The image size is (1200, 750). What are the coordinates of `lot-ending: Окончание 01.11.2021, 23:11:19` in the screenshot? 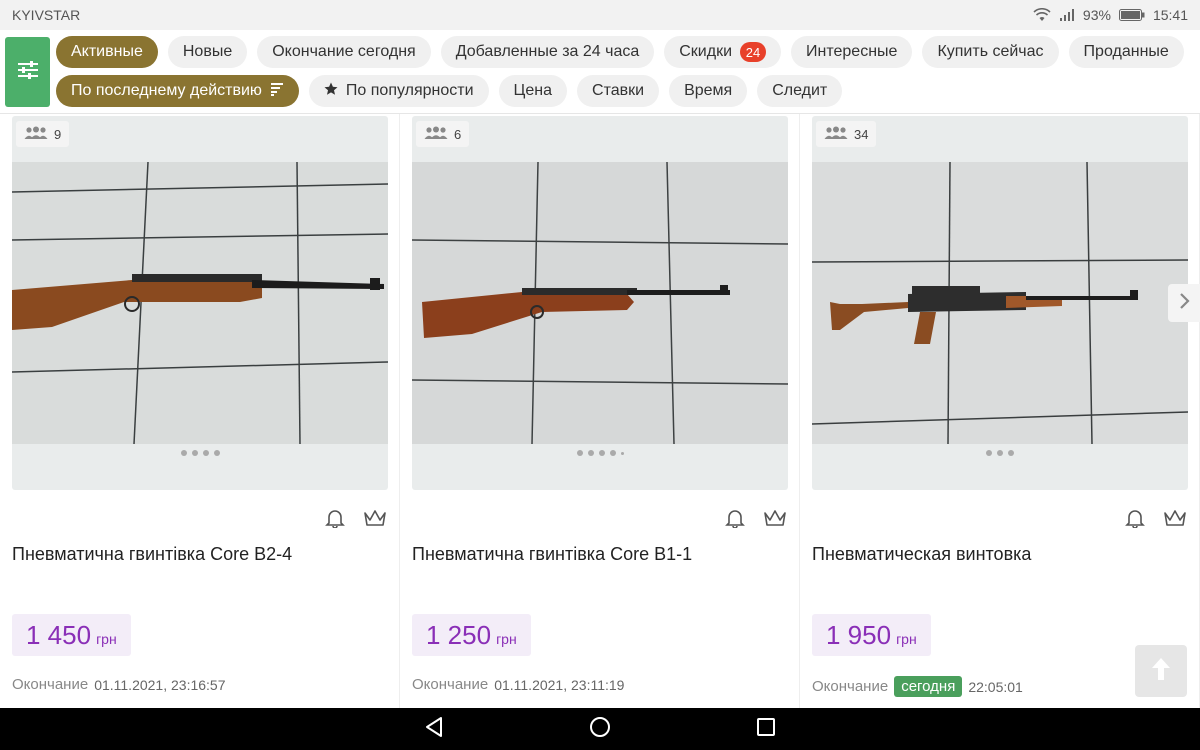 It's located at (518, 684).